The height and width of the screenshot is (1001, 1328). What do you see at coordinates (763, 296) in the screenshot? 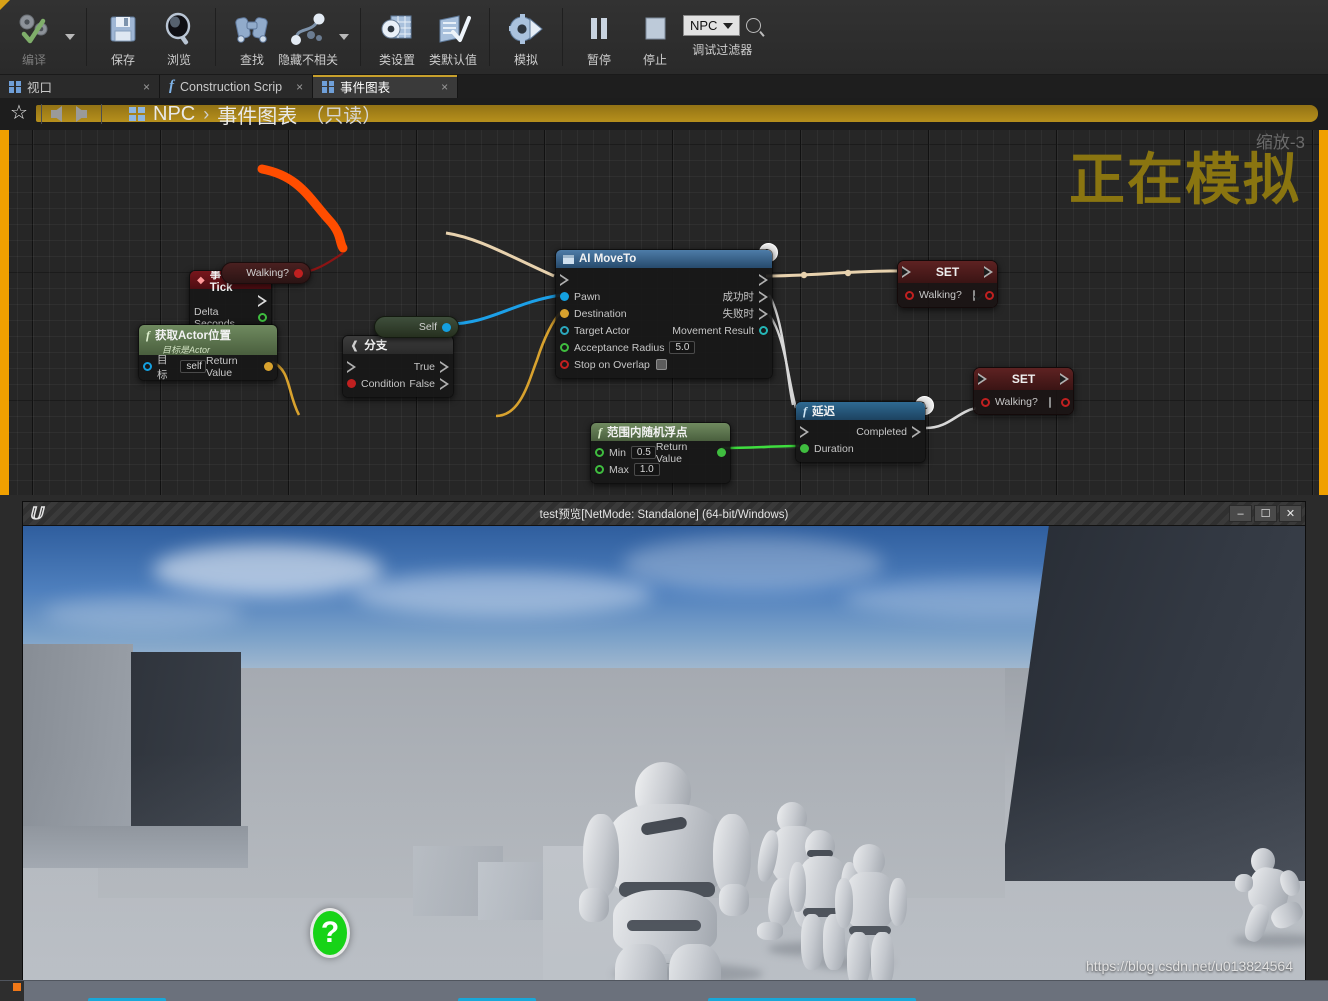
I see `on-success-pin` at bounding box center [763, 296].